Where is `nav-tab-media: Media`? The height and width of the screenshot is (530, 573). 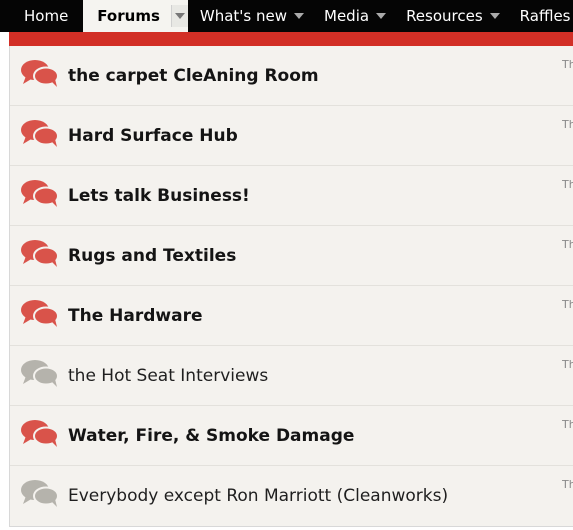
nav-tab-media: Media is located at coordinates (353, 16).